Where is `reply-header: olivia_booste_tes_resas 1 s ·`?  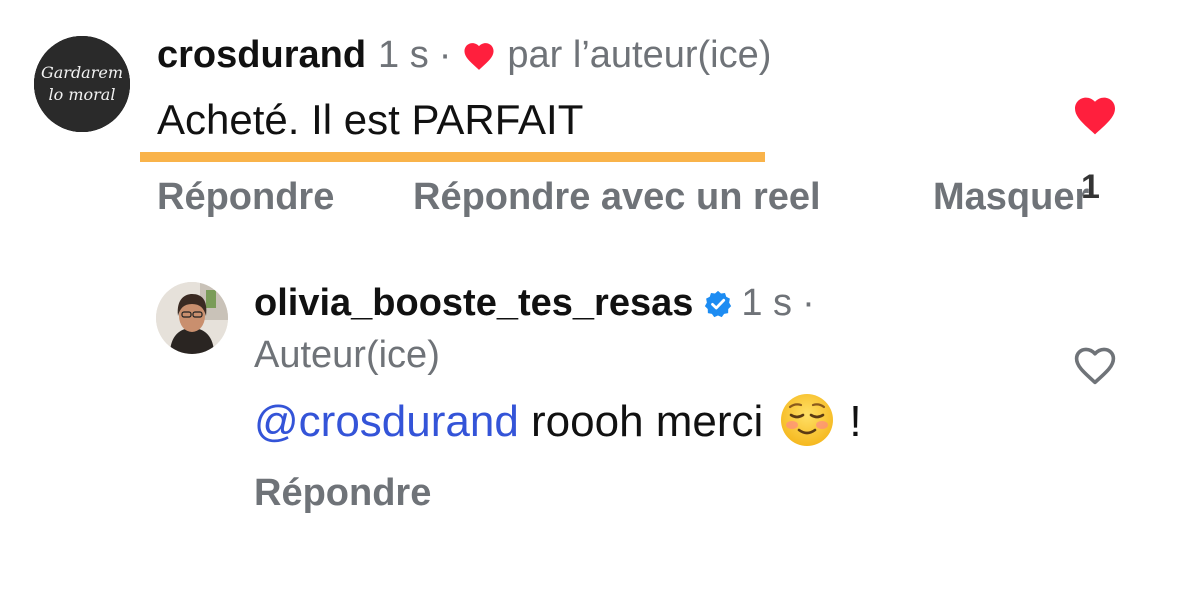
reply-header: olivia_booste_tes_resas 1 s · is located at coordinates (539, 303).